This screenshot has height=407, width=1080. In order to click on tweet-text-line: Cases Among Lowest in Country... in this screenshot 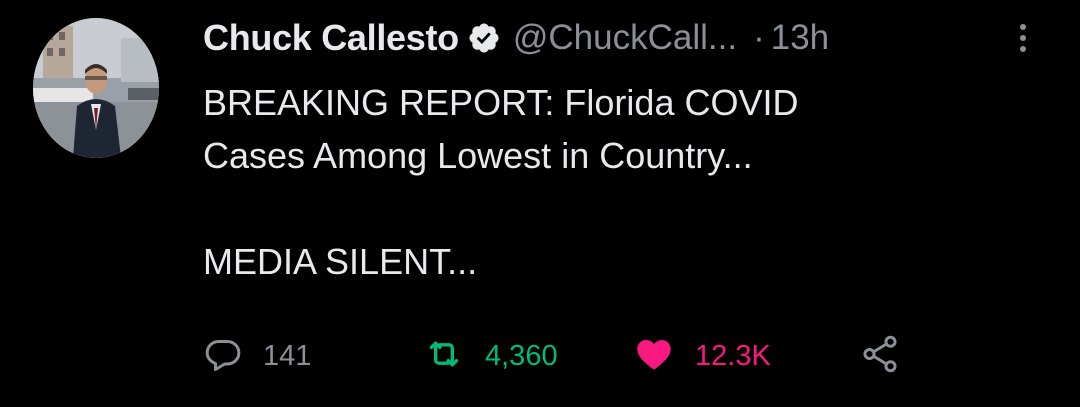, I will do `click(478, 155)`.